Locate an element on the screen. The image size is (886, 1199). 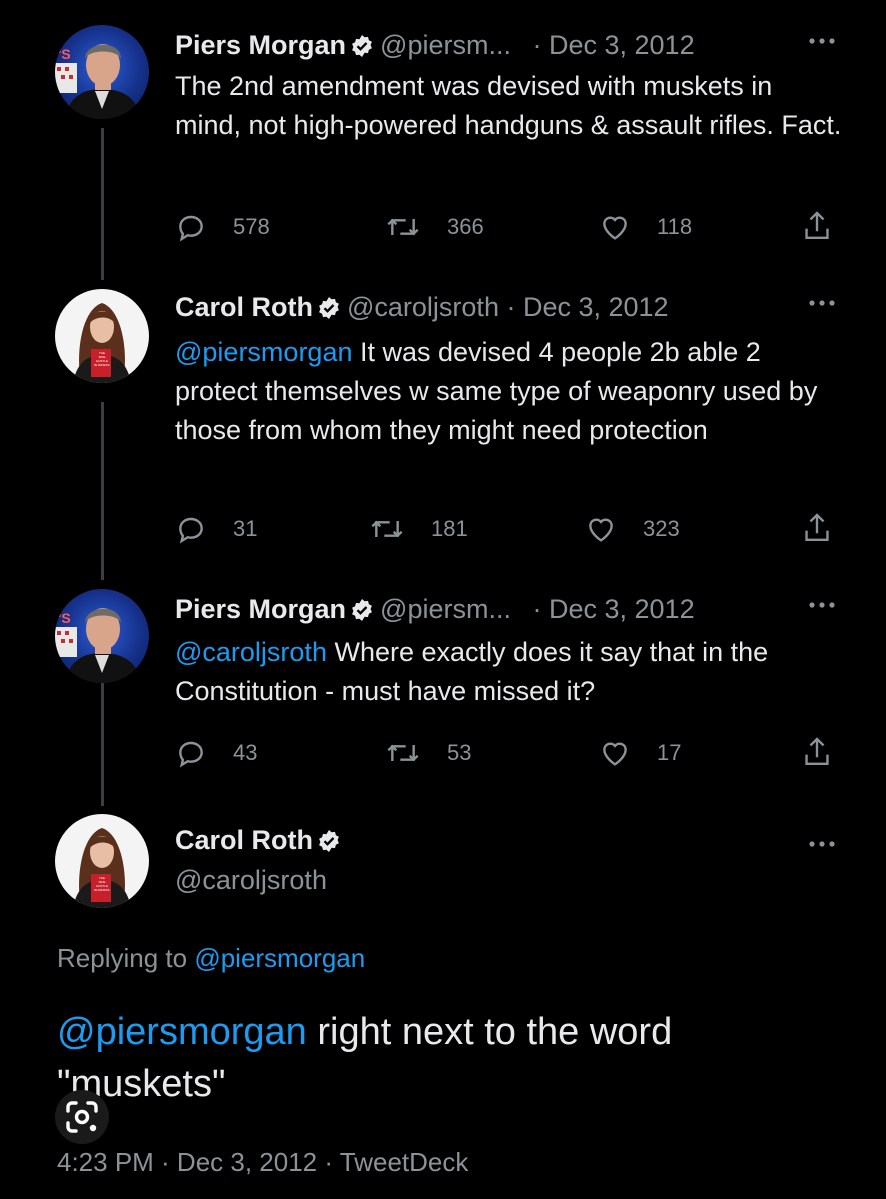
like-count: 17 is located at coordinates (669, 752).